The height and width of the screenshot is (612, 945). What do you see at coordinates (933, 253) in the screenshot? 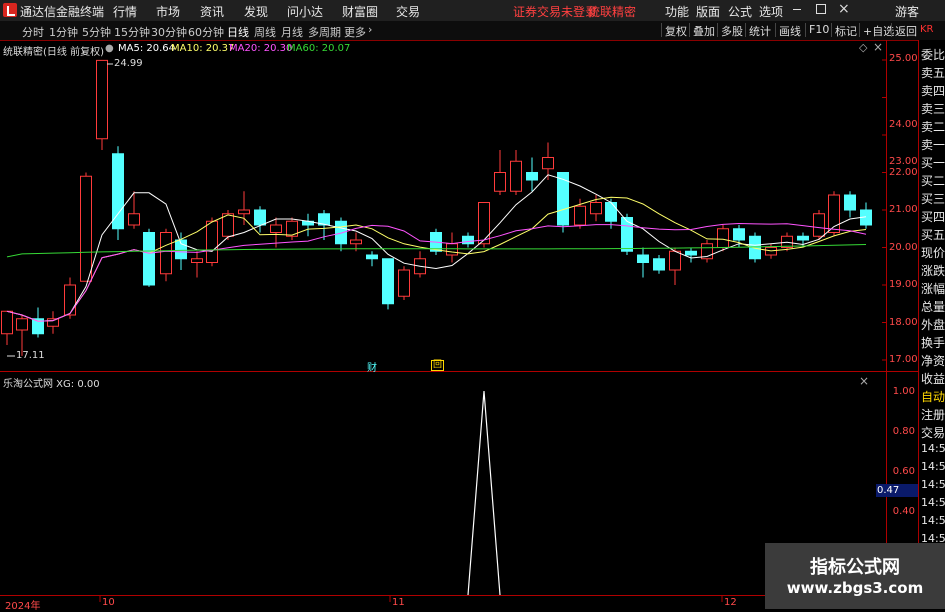
I see `sidebar-item: 现价` at bounding box center [933, 253].